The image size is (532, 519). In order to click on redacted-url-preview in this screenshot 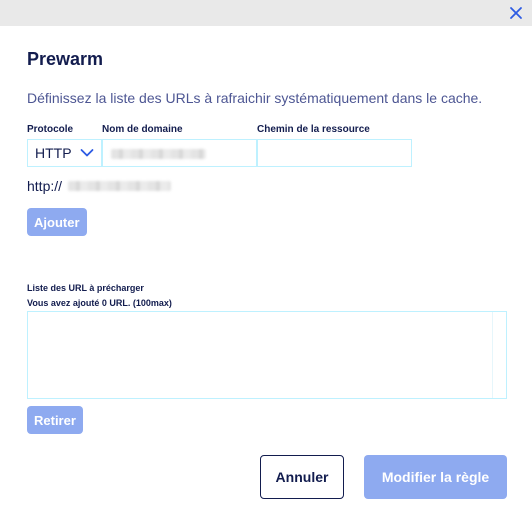, I will do `click(119, 186)`.